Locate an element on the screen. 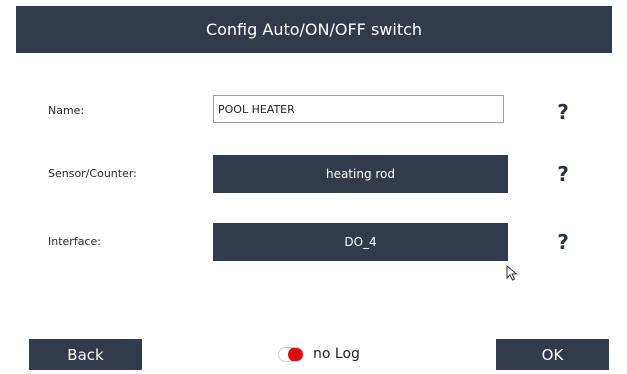 Image resolution: width=627 pixels, height=374 pixels. interface-button: DO_4 is located at coordinates (360, 242).